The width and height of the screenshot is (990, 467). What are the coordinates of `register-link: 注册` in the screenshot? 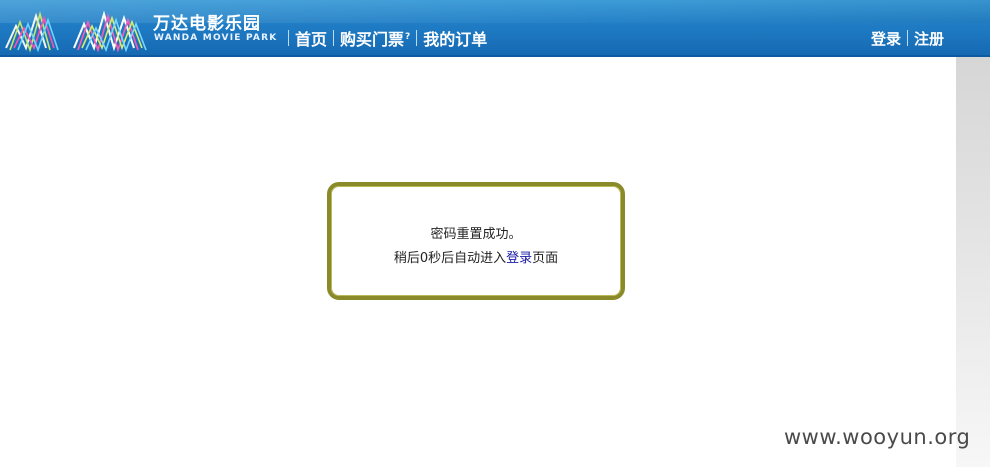 It's located at (929, 38).